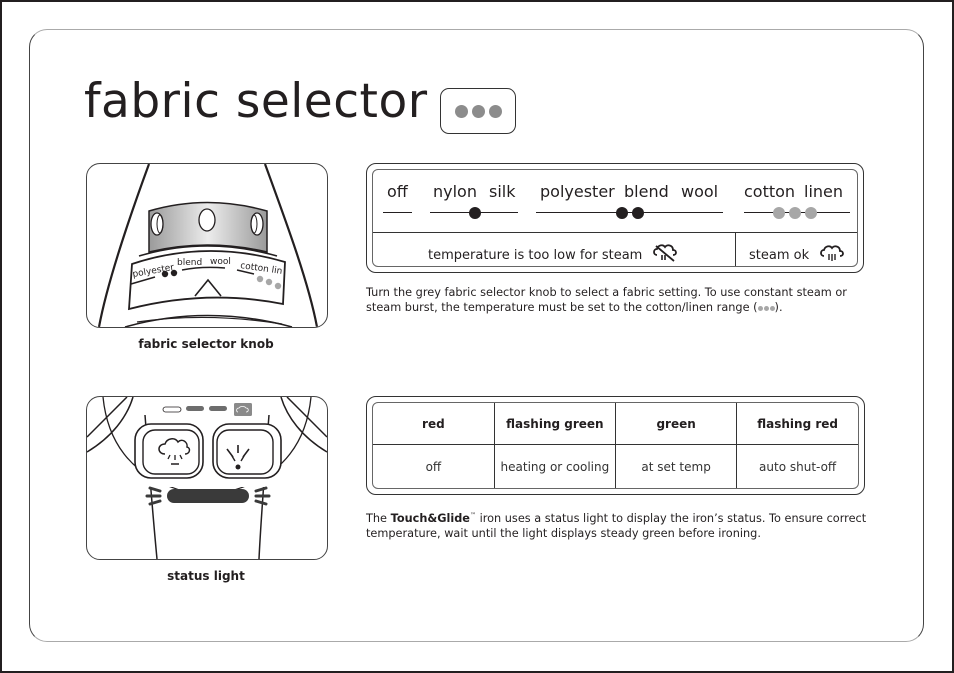 Image resolution: width=954 pixels, height=673 pixels. Describe the element at coordinates (700, 191) in the screenshot. I see `fabric-label-wool: wool` at that location.